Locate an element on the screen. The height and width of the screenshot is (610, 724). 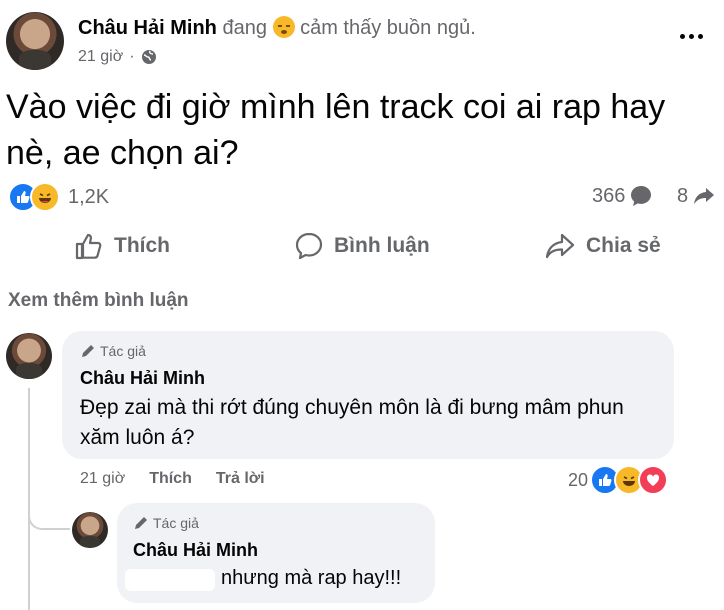
post-author-name: Châu Hải Minh is located at coordinates (147, 28).